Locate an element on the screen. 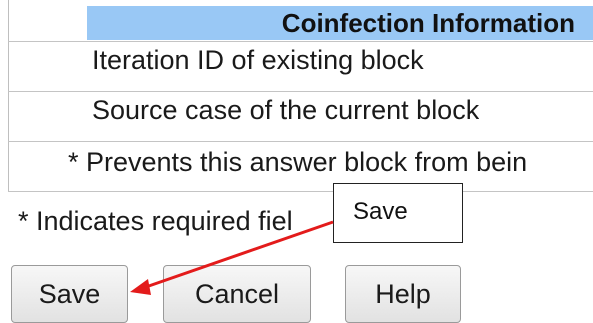 Image resolution: width=593 pixels, height=323 pixels. section-header: Coinfection Information is located at coordinates (340, 23).